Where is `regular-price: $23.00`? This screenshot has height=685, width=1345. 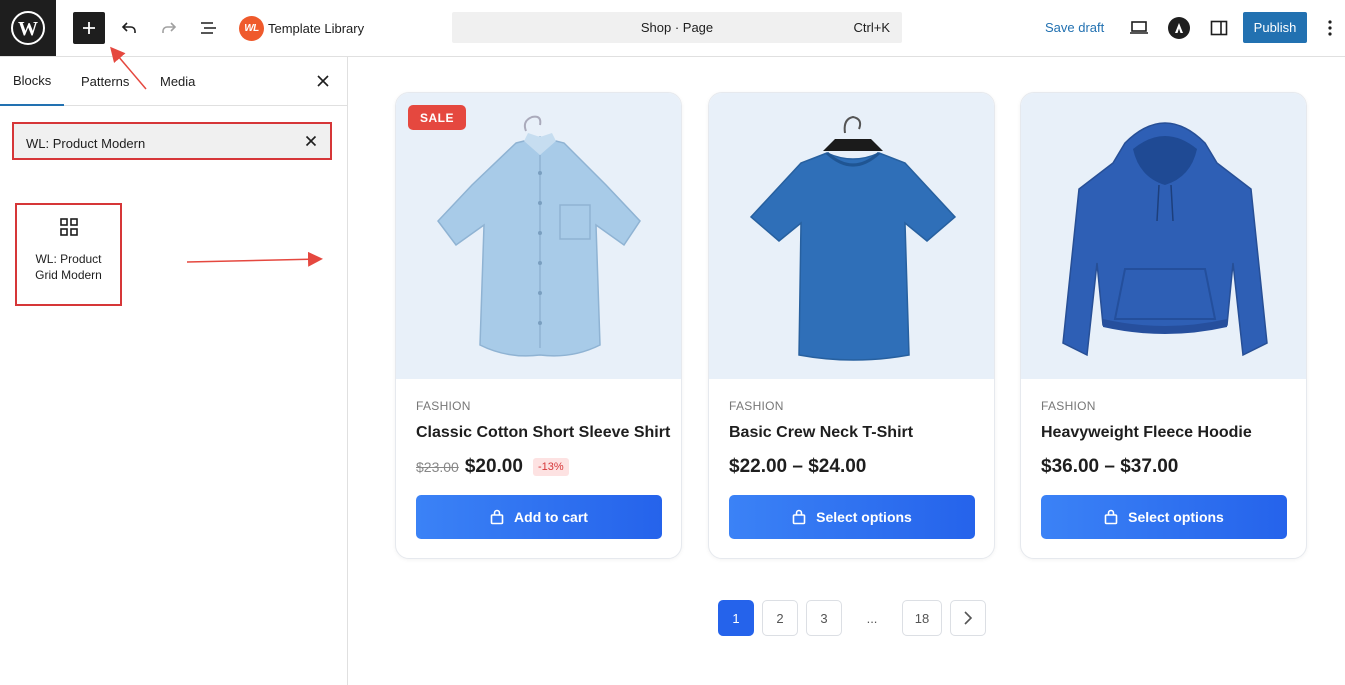
regular-price: $23.00 is located at coordinates (437, 467).